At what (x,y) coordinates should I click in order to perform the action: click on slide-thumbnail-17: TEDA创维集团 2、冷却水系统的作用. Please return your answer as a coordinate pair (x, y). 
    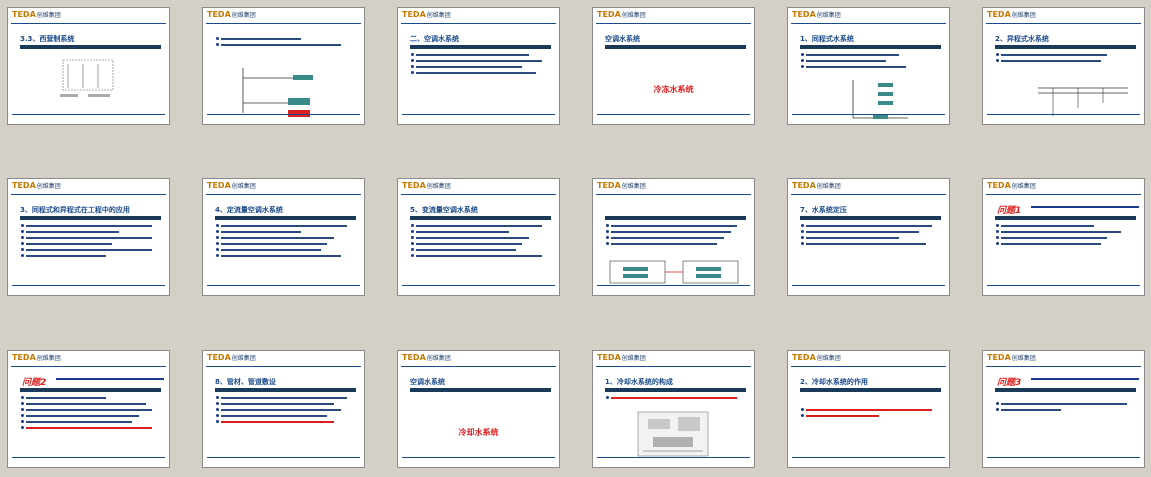
    Looking at the image, I should click on (868, 409).